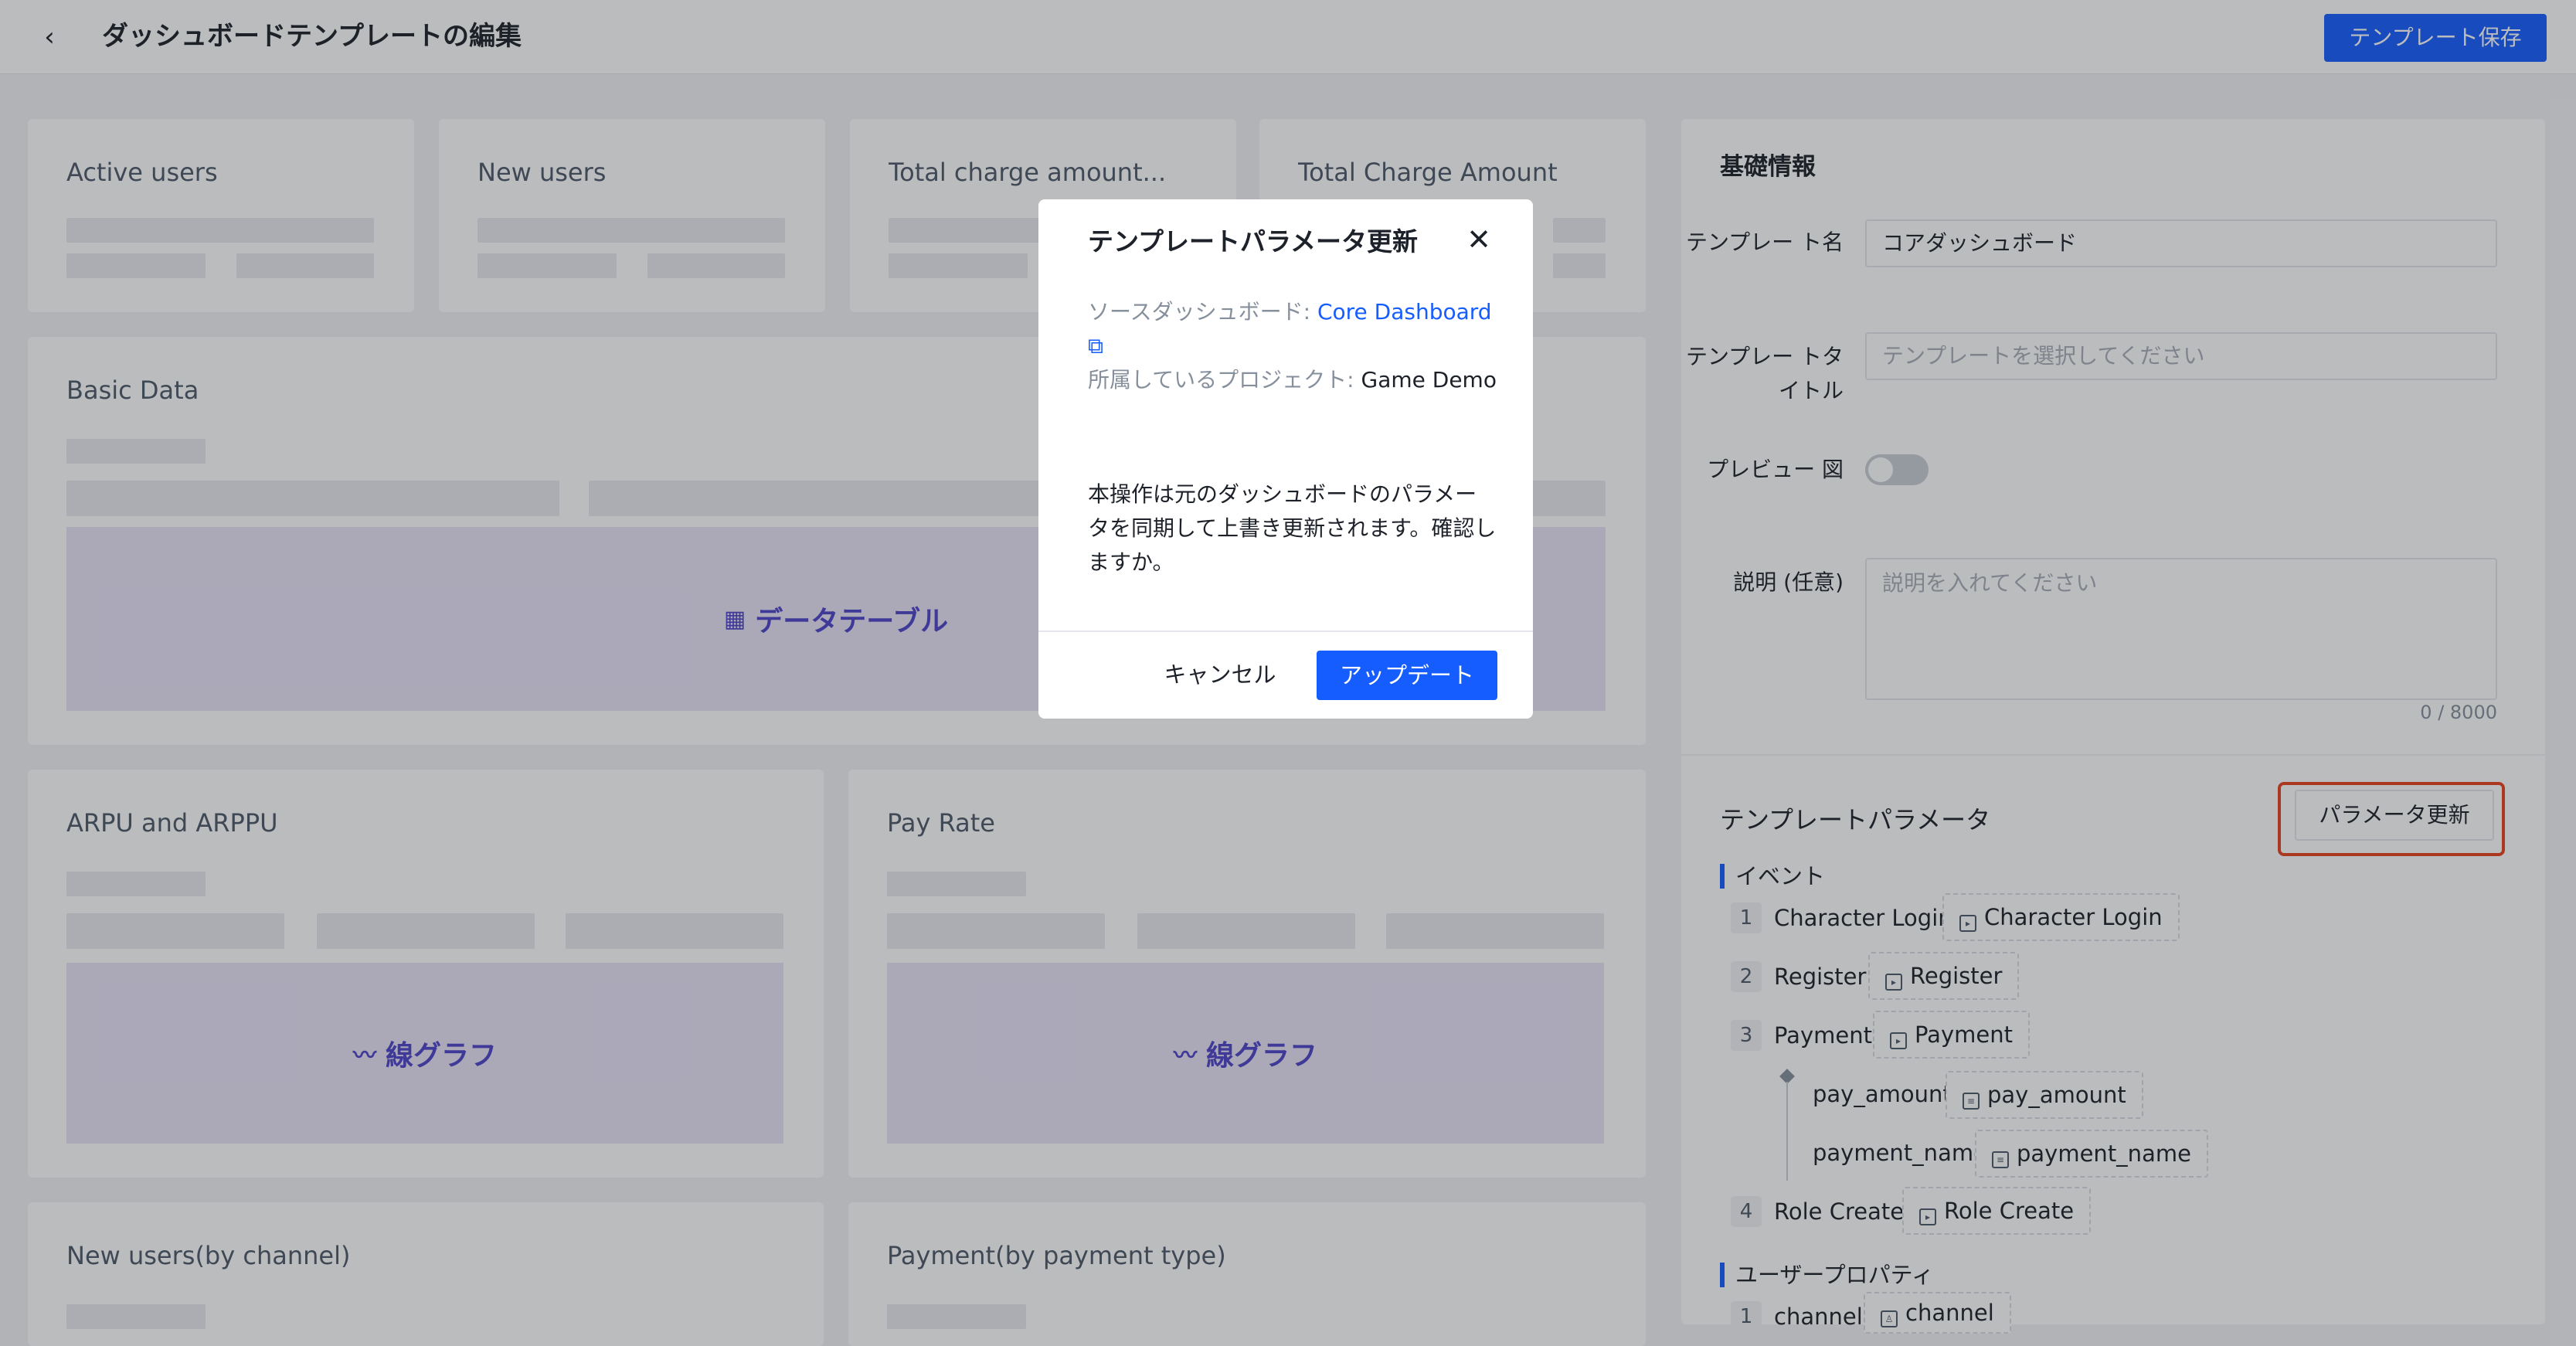 This screenshot has width=2576, height=1346. I want to click on close-icon: ✕, so click(1479, 240).